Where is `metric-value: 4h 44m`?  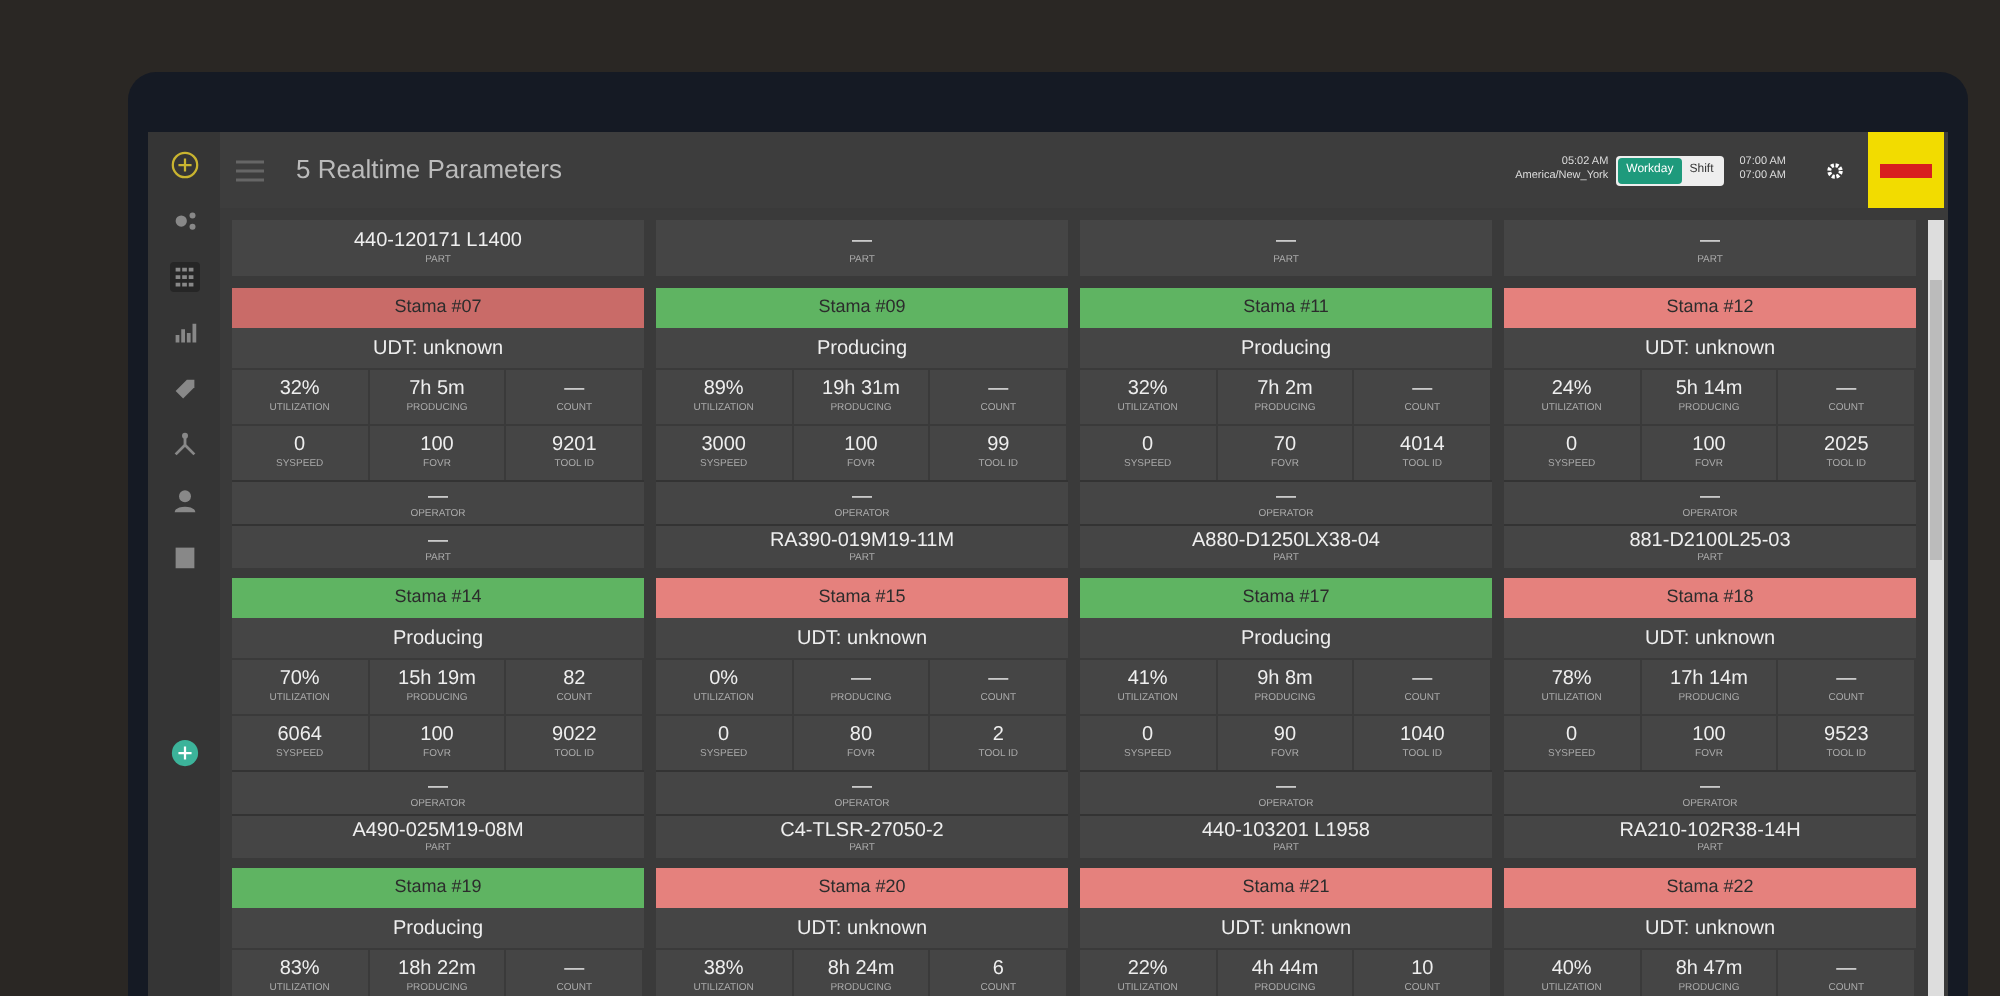
metric-value: 4h 44m is located at coordinates (1285, 970).